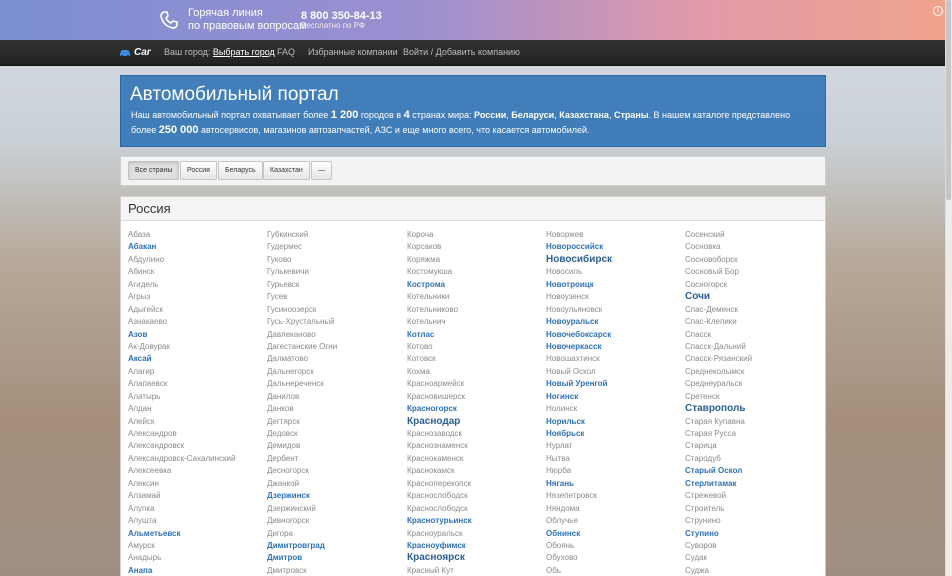 Image resolution: width=952 pixels, height=576 pixels. What do you see at coordinates (334, 546) in the screenshot?
I see `city-link: Димитровград` at bounding box center [334, 546].